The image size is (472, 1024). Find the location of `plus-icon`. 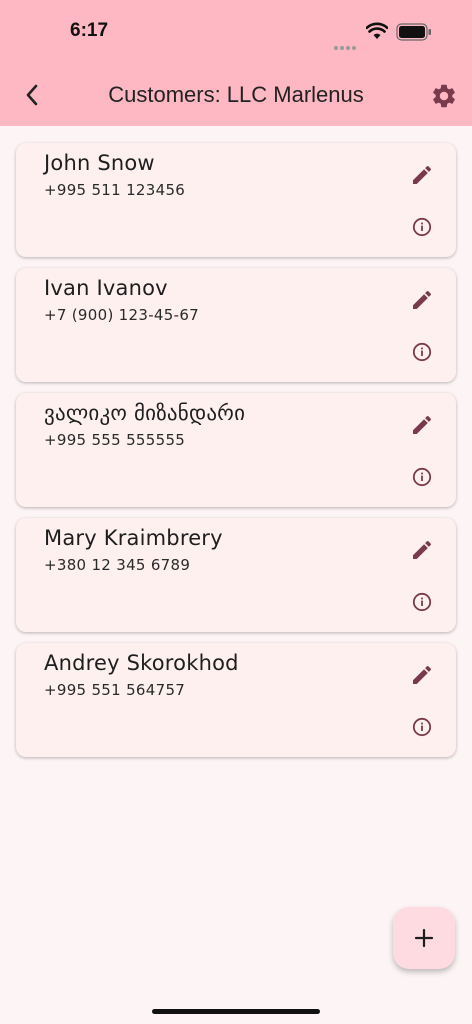

plus-icon is located at coordinates (424, 938).